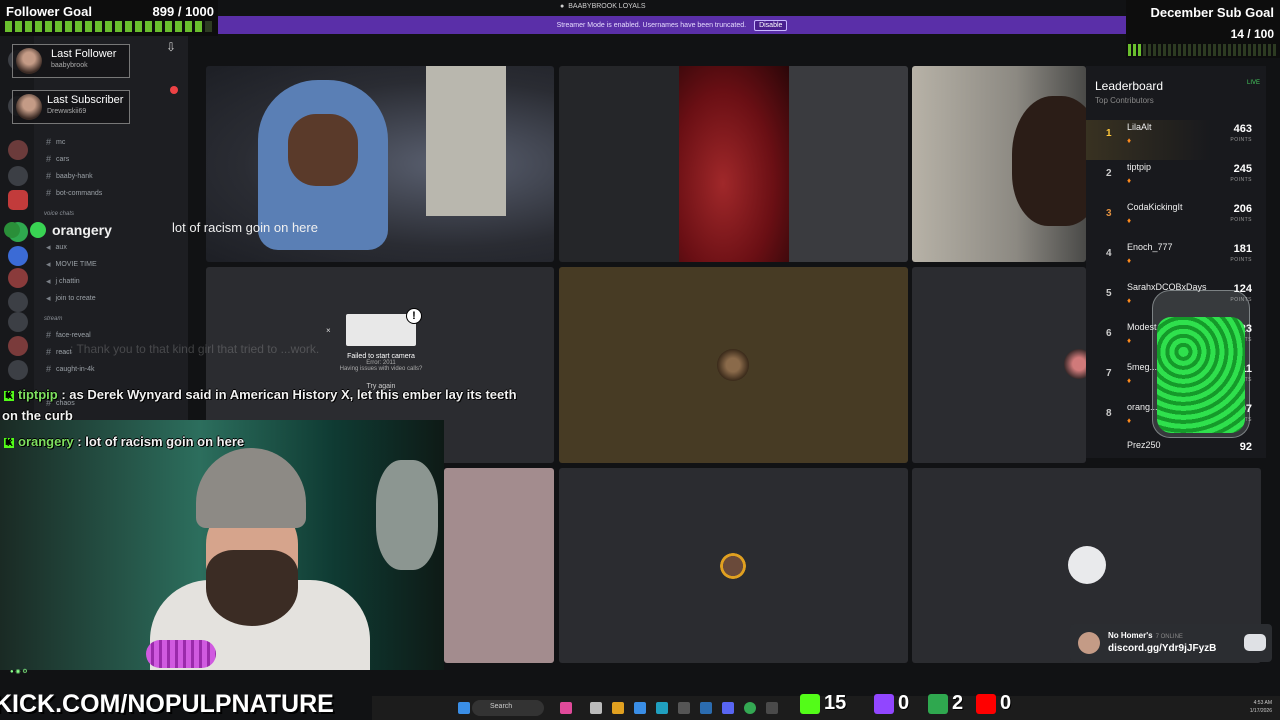 Image resolution: width=1280 pixels, height=720 pixels. Describe the element at coordinates (82, 230) in the screenshot. I see `speaker-name: orangery` at that location.